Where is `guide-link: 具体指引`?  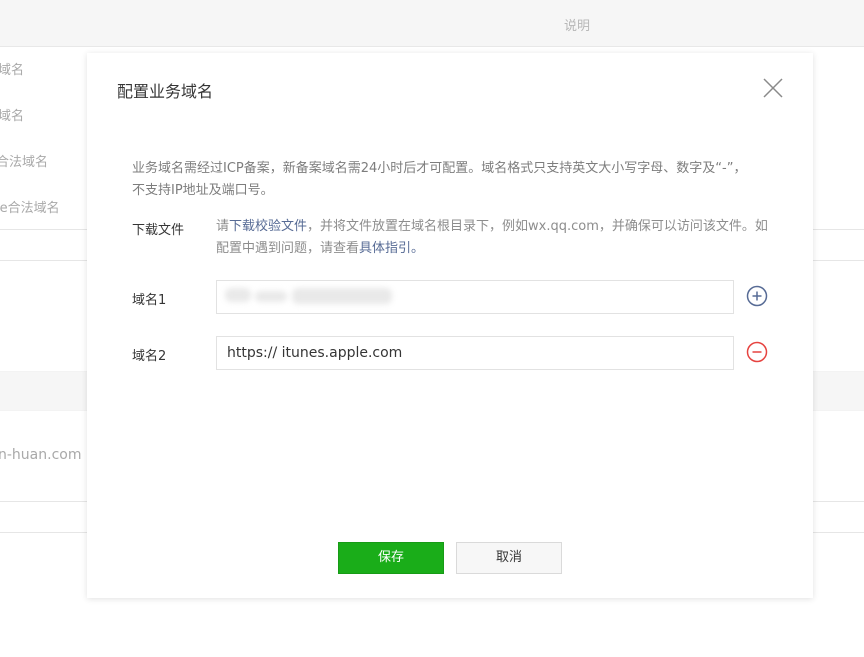 guide-link: 具体指引 is located at coordinates (385, 248).